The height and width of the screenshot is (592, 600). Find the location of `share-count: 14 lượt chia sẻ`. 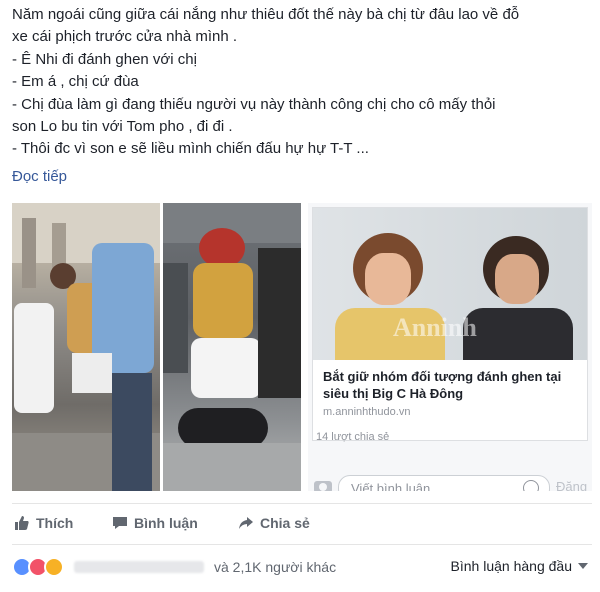

share-count: 14 lượt chia sẻ is located at coordinates (352, 437).